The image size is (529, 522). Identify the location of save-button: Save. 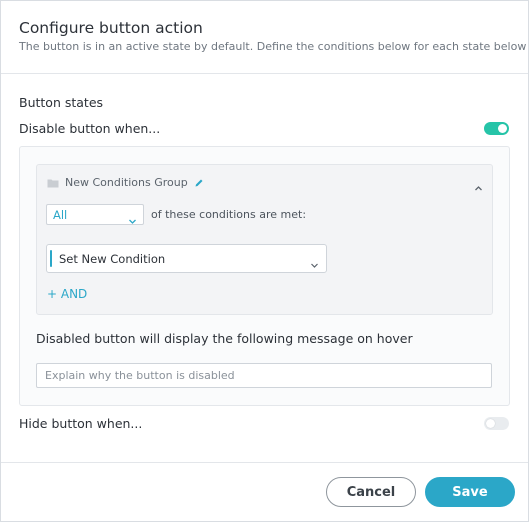
(470, 492).